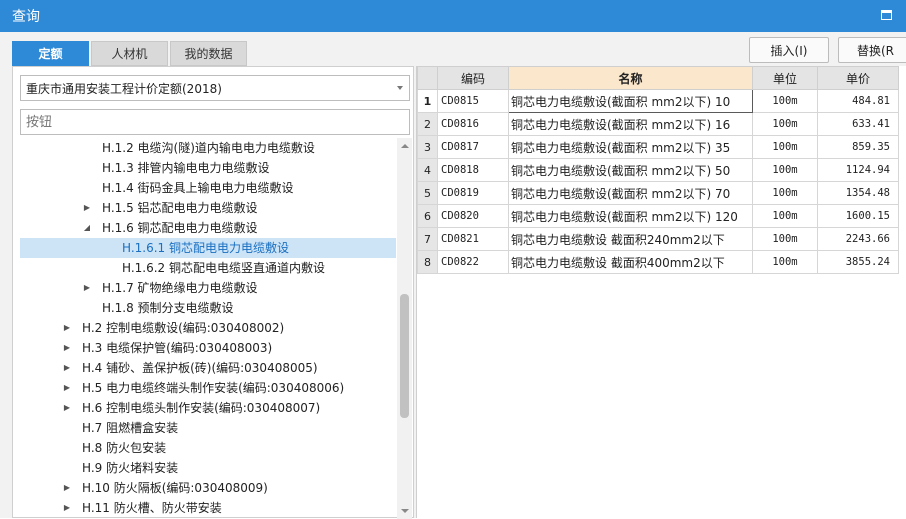  I want to click on name-cell: 铜芯电力电缆敷设(截面积 mm2以下) 50, so click(630, 170).